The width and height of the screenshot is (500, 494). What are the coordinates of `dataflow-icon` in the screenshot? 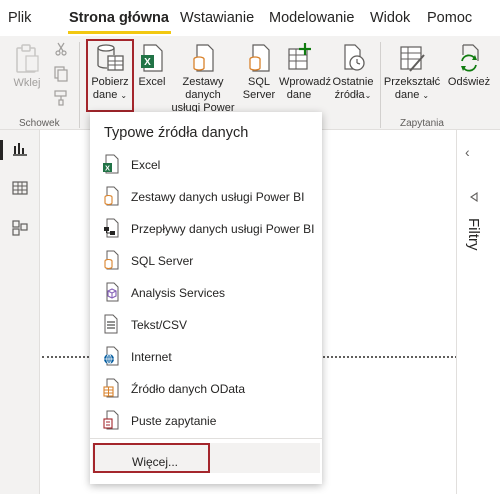 It's located at (111, 228).